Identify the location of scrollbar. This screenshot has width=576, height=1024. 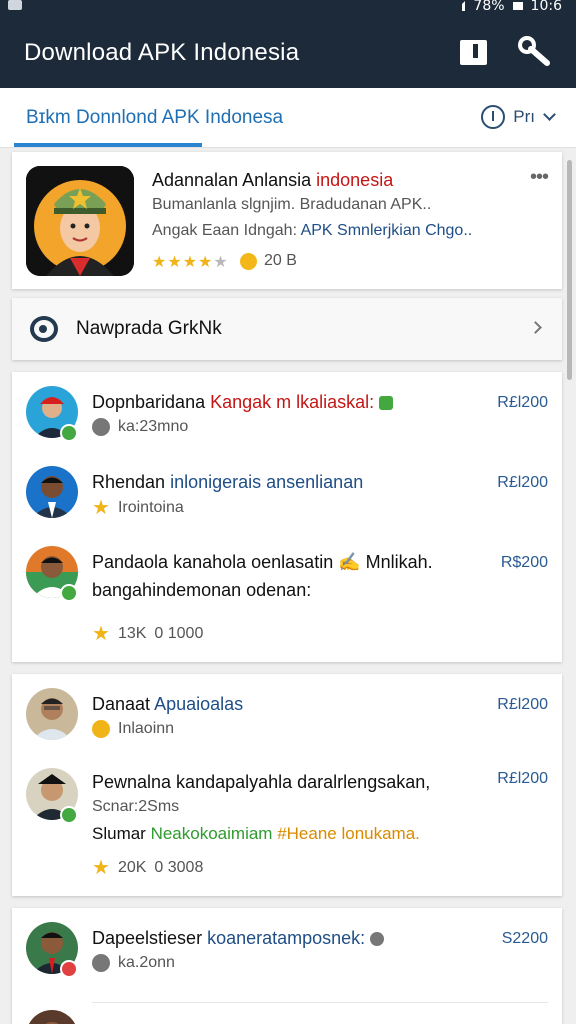
(569, 270).